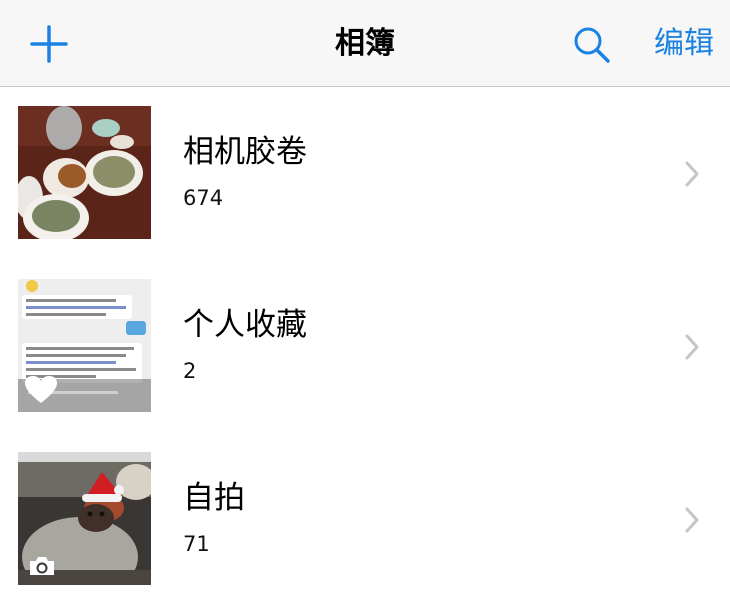 The image size is (730, 607). What do you see at coordinates (42, 566) in the screenshot?
I see `selfie-camera-icon` at bounding box center [42, 566].